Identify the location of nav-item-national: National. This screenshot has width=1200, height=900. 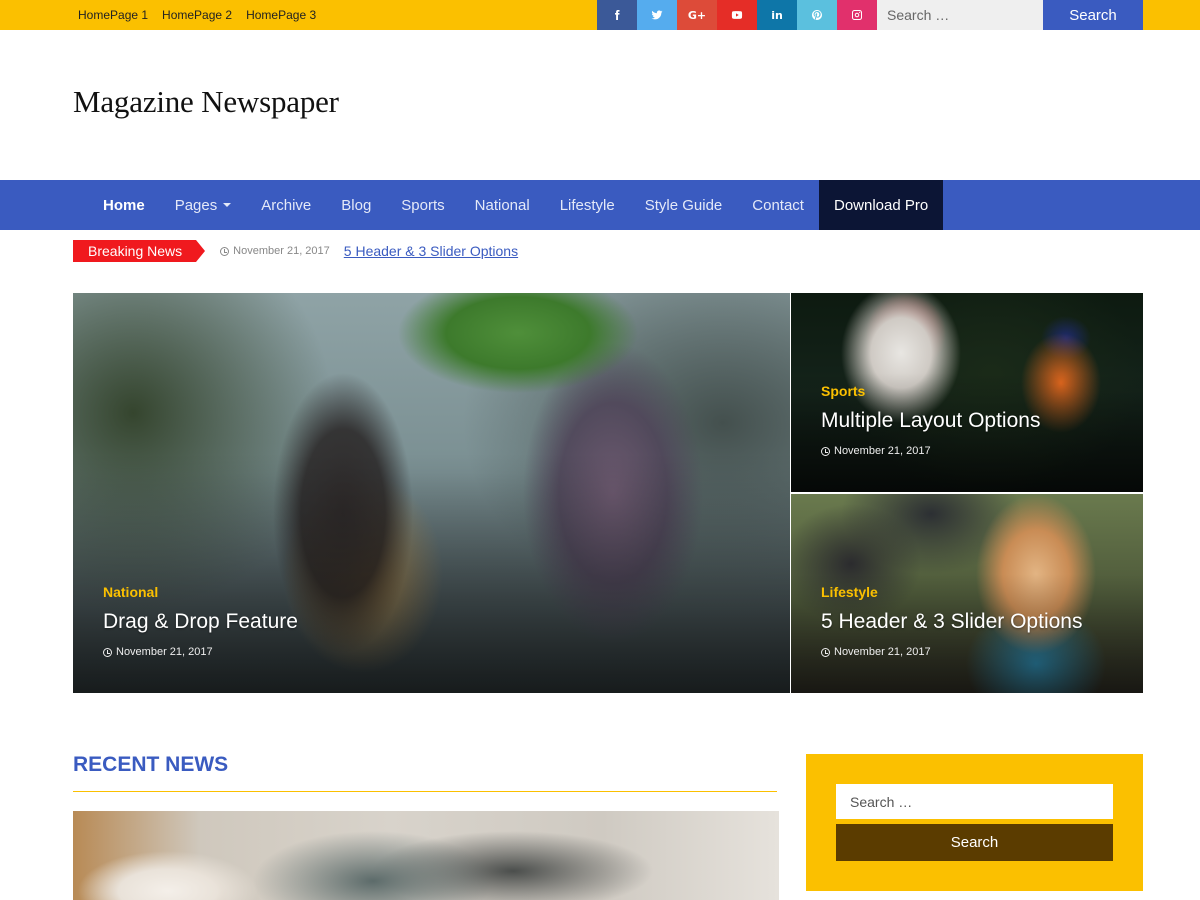
(502, 205).